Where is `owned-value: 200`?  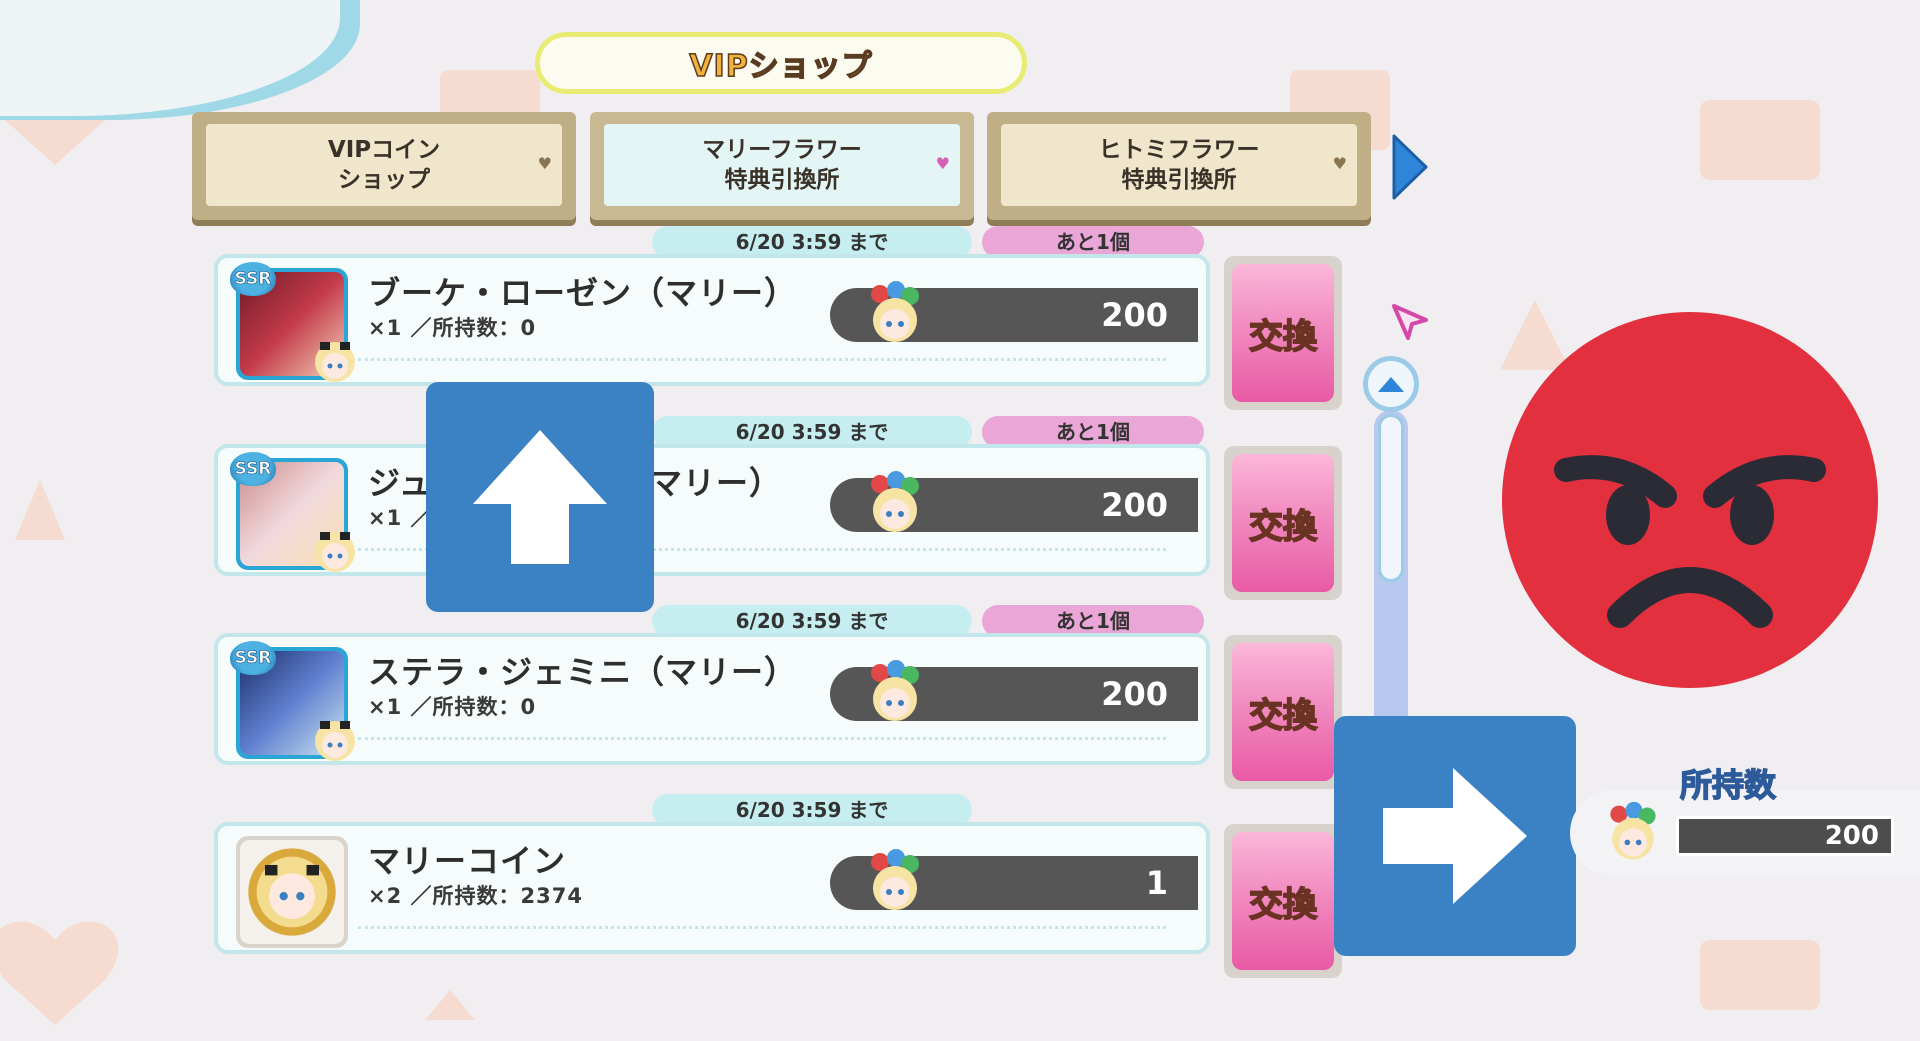
owned-value: 200 is located at coordinates (1851, 836).